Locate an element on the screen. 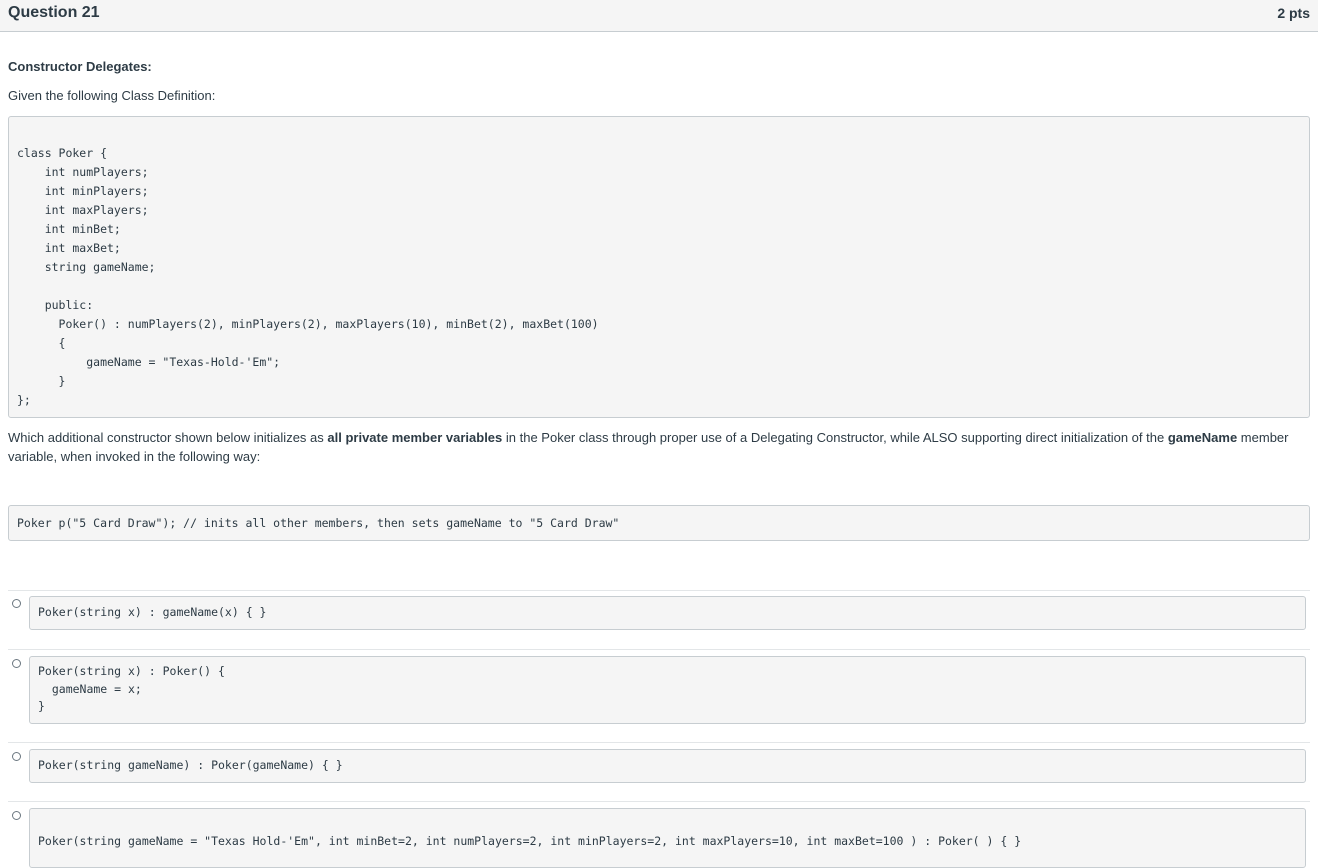 The height and width of the screenshot is (868, 1318). answer-code-1: Poker(string x) : gameName(x) { } is located at coordinates (152, 612).